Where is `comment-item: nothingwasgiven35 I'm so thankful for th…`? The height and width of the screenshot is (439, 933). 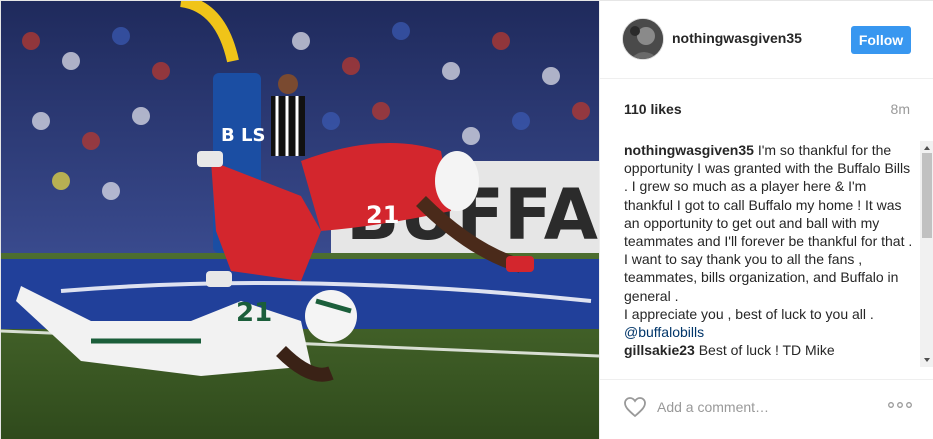 comment-item: nothingwasgiven35 I'm so thankful for th… is located at coordinates (769, 241).